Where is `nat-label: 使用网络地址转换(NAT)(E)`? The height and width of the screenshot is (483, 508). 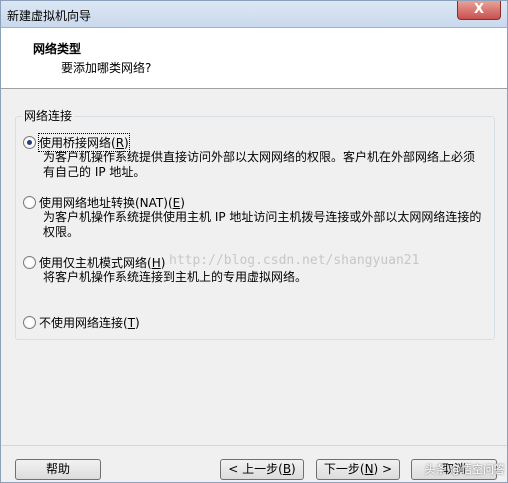
nat-label: 使用网络地址转换(NAT)(E) is located at coordinates (112, 202).